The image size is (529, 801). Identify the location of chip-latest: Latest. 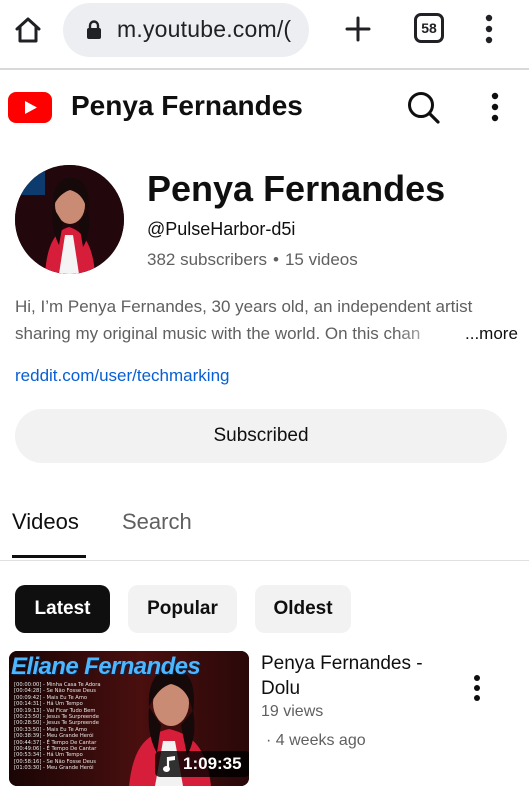
(62, 609).